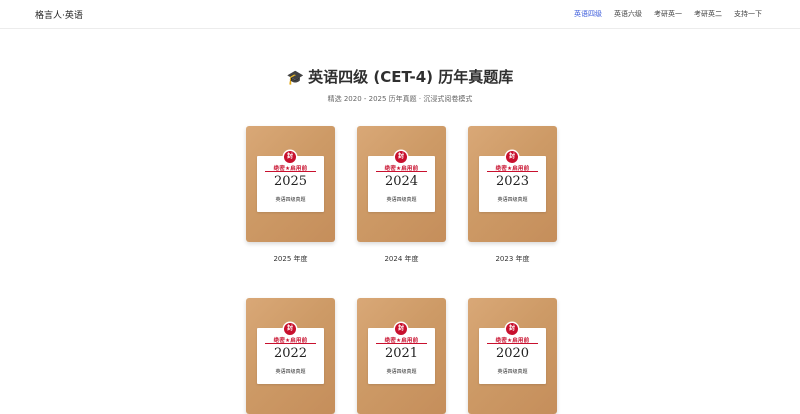  I want to click on nav-item-kaoyan-1: 考研英一, so click(668, 14).